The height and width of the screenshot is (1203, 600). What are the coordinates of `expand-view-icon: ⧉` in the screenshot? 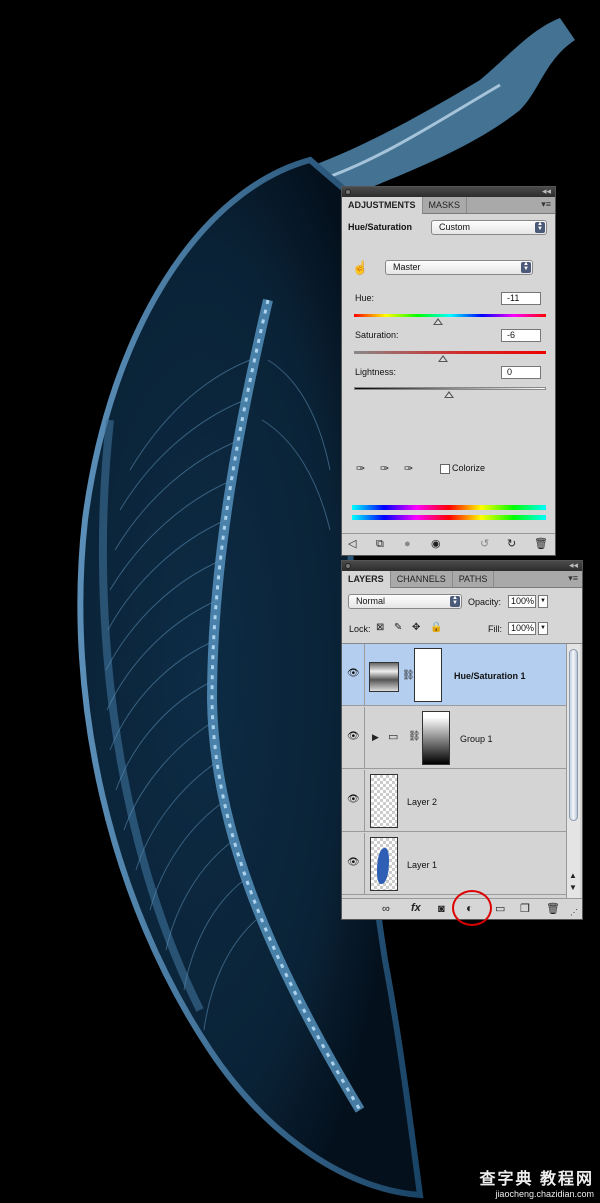 It's located at (380, 544).